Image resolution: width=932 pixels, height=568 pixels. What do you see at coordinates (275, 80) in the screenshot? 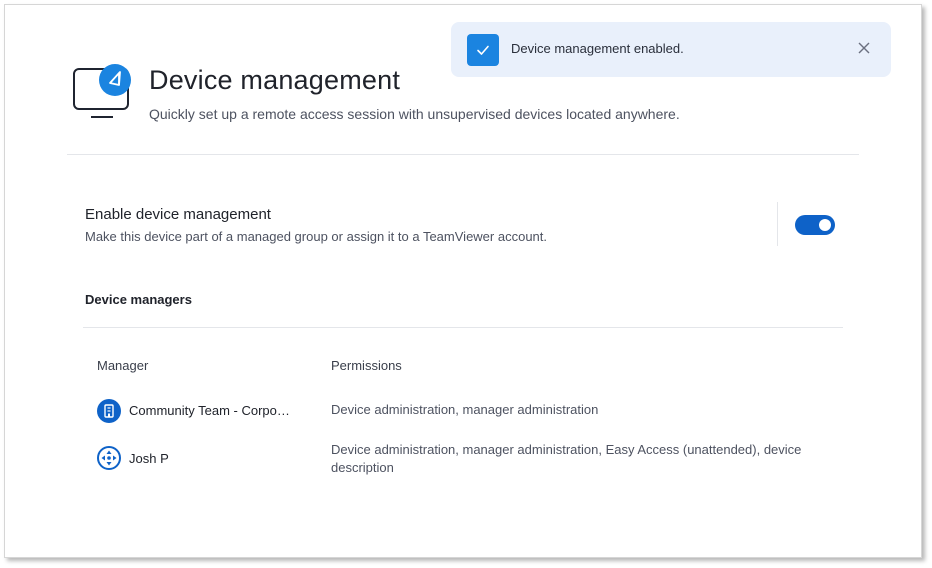
I see `page-title: Device management` at bounding box center [275, 80].